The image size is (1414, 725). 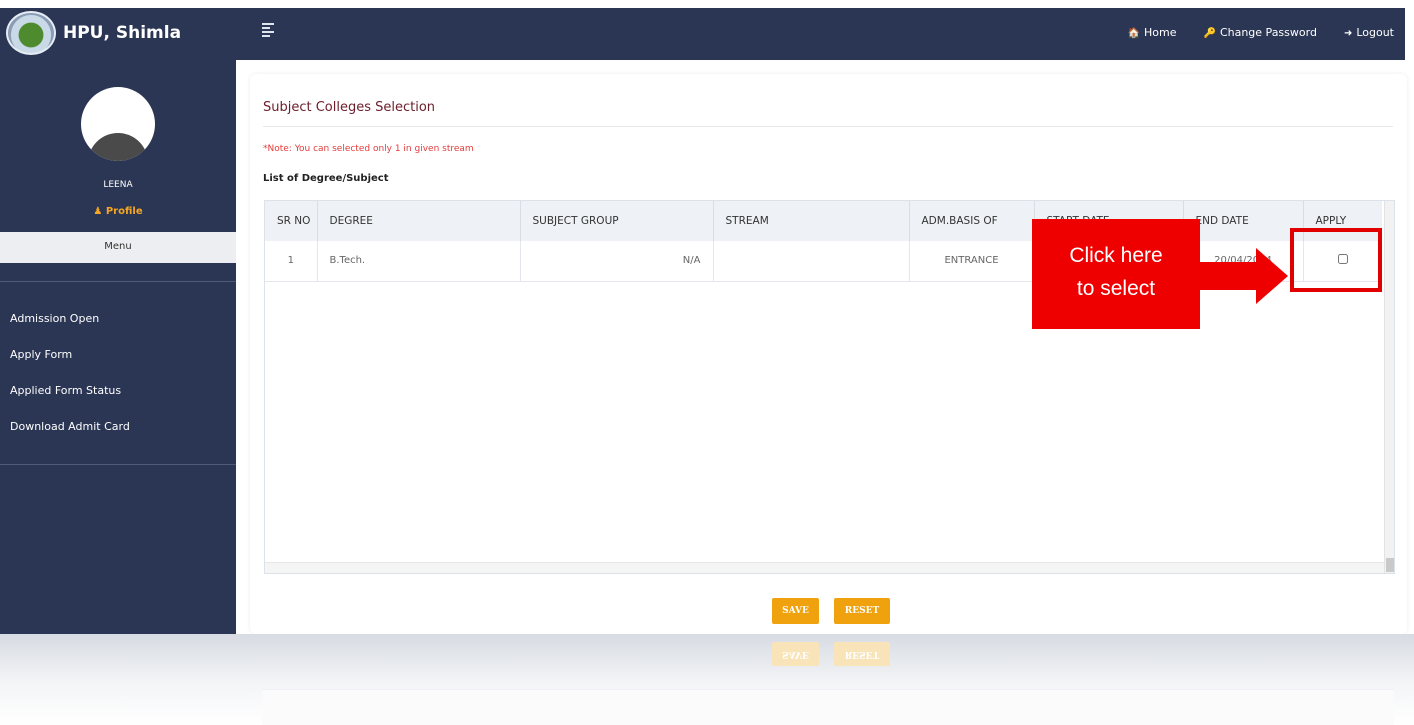 I want to click on profile-link: ♟ Profile, so click(x=118, y=211).